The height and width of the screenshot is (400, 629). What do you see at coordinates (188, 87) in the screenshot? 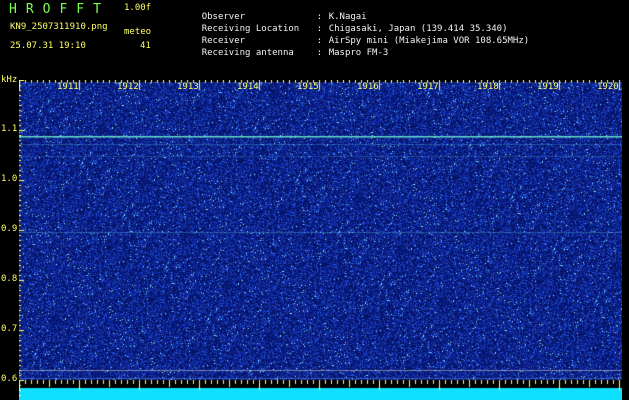
I see `minute-tick-label: 1913` at bounding box center [188, 87].